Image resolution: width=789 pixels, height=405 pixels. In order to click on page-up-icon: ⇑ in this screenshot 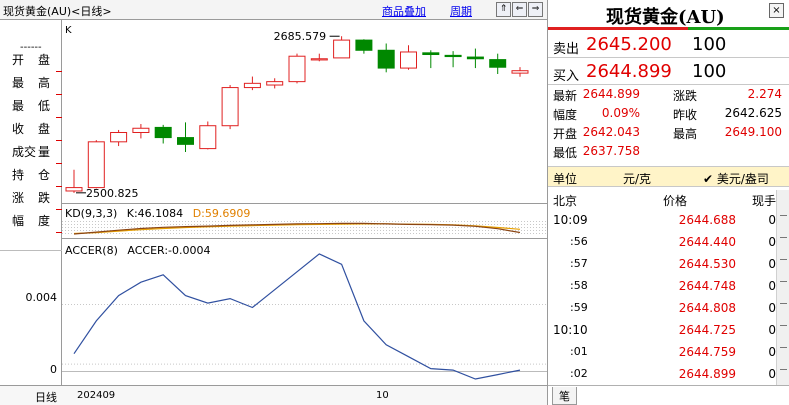, I will do `click(503, 9)`.